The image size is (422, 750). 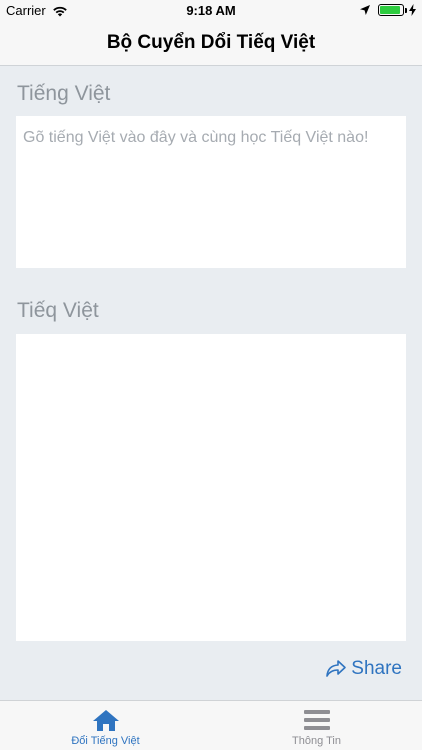 I want to click on location-arrow-icon, so click(x=365, y=10).